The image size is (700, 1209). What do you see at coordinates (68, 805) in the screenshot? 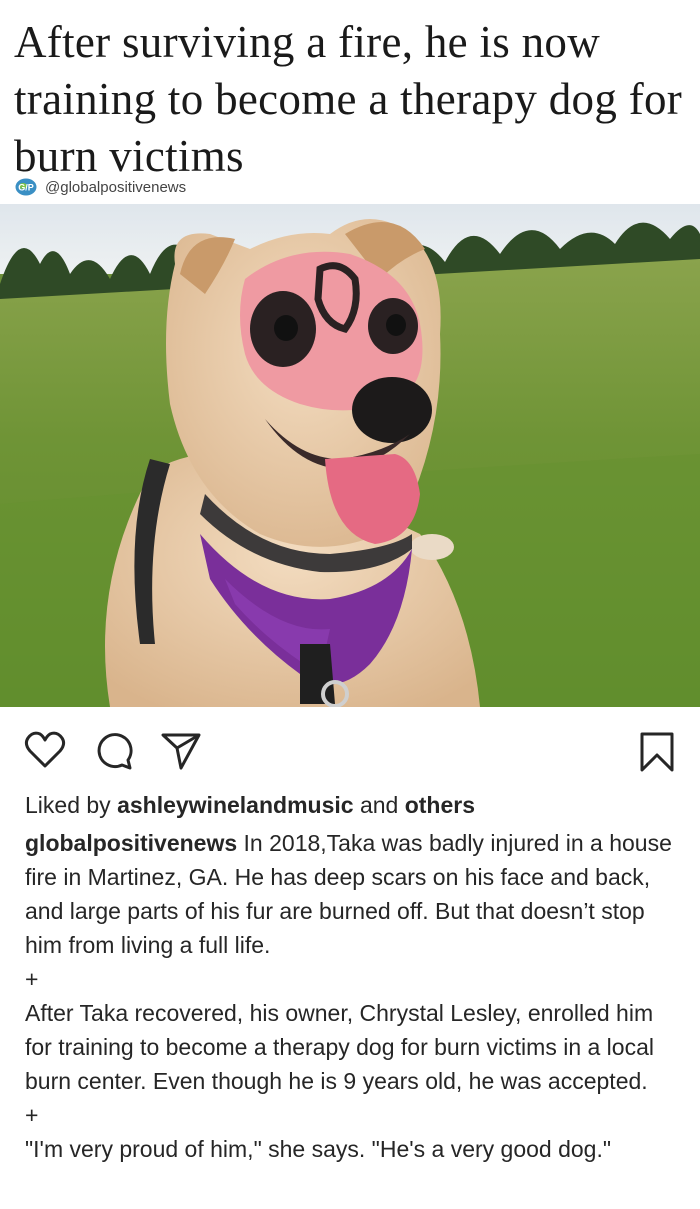
I see `likes-prefix: Liked by` at bounding box center [68, 805].